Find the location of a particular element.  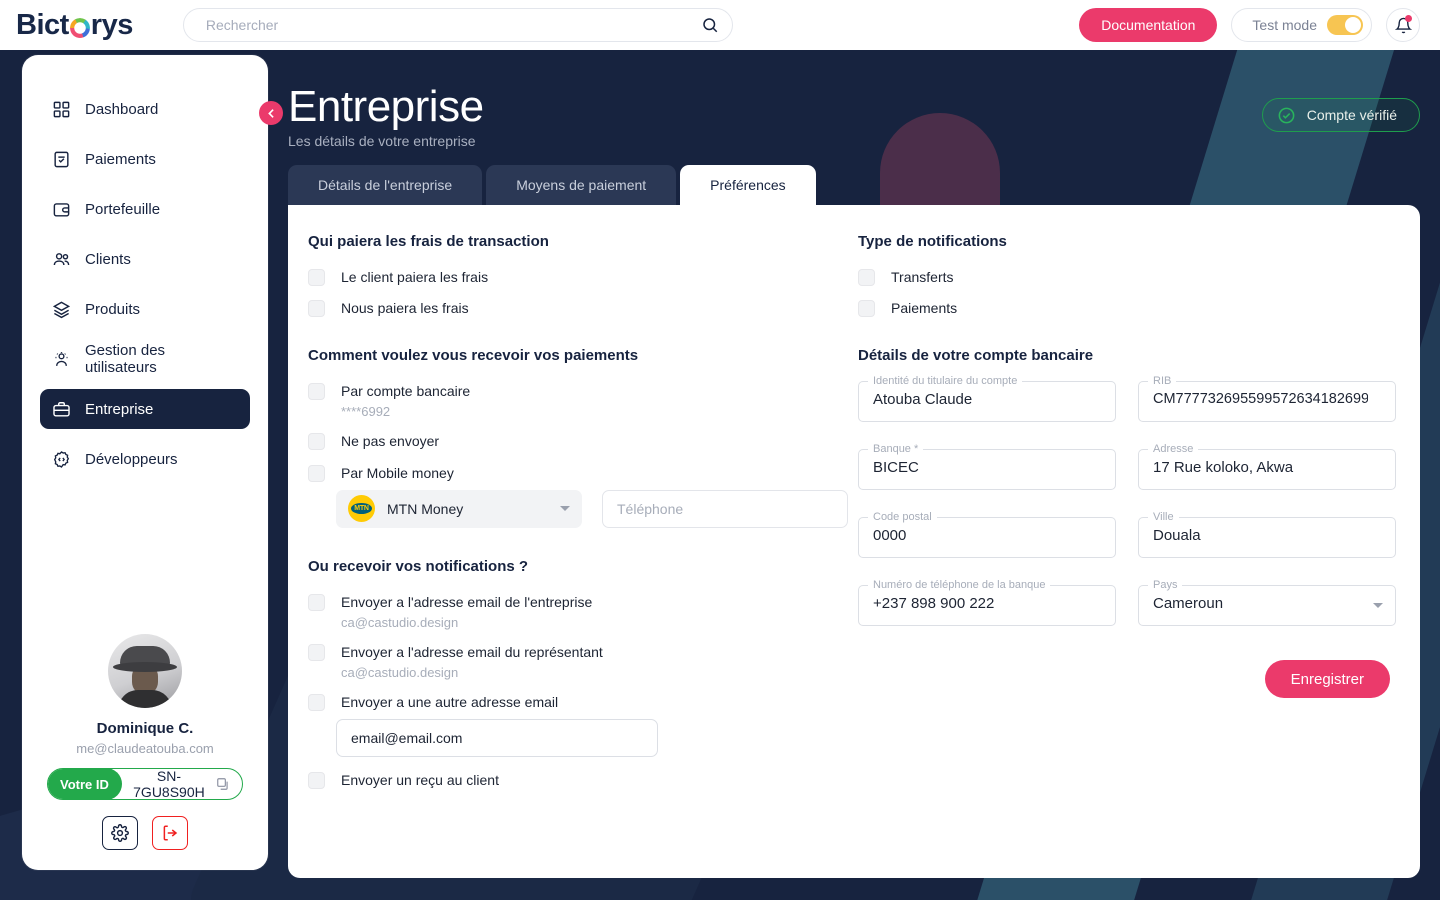

checkbox-representative-email is located at coordinates (316, 652).